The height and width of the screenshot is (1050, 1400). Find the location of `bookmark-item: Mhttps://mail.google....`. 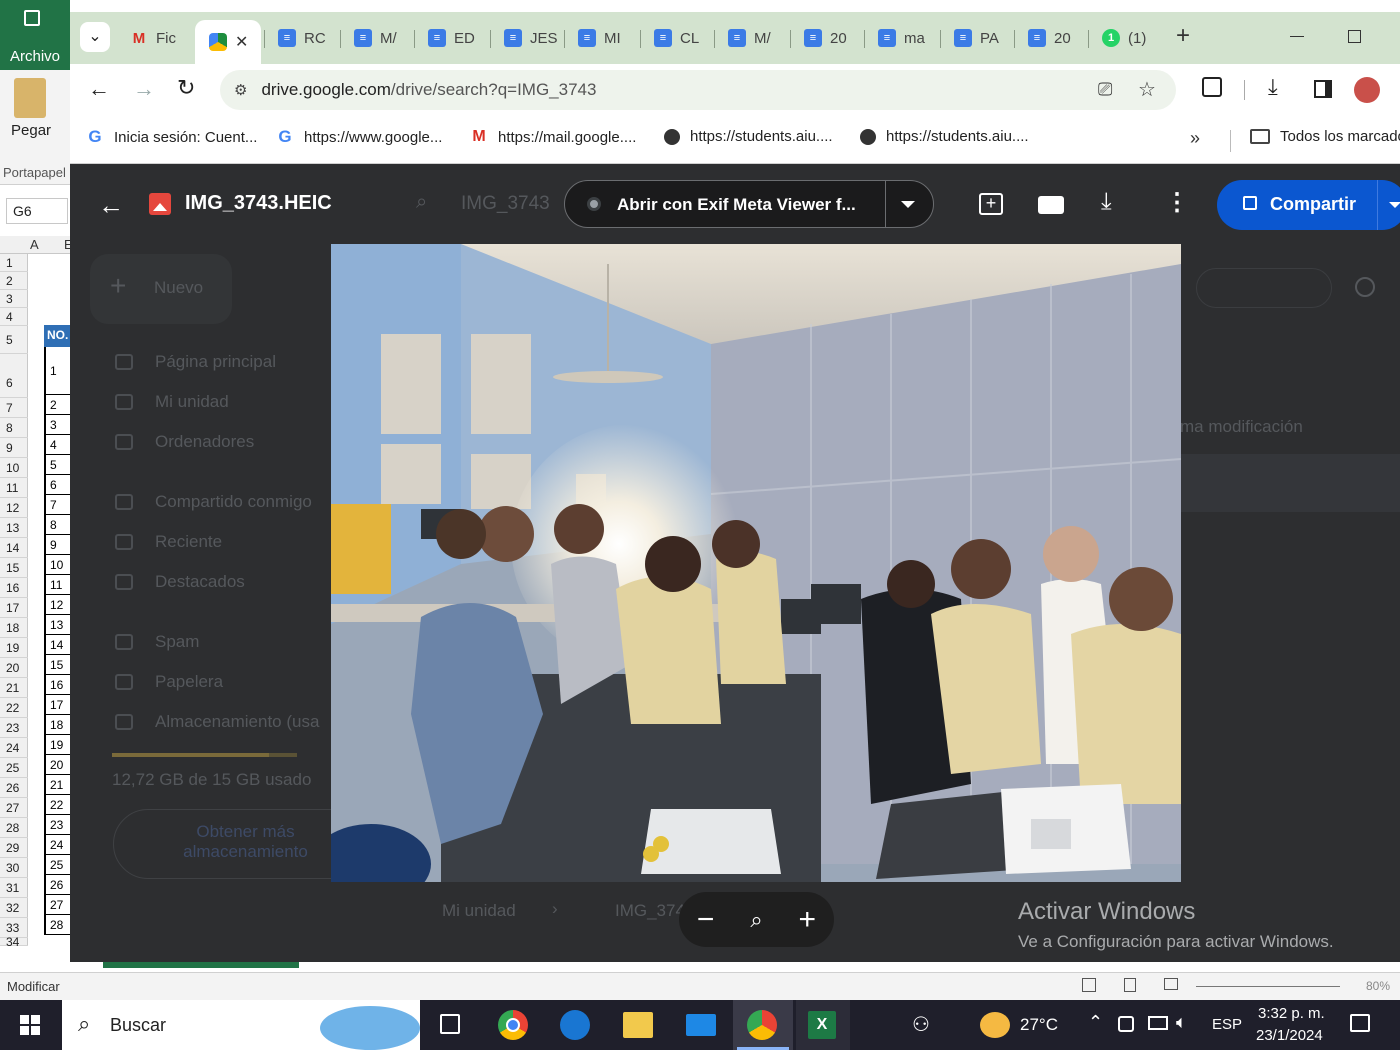

bookmark-item: Mhttps://mail.google.... is located at coordinates (553, 137).